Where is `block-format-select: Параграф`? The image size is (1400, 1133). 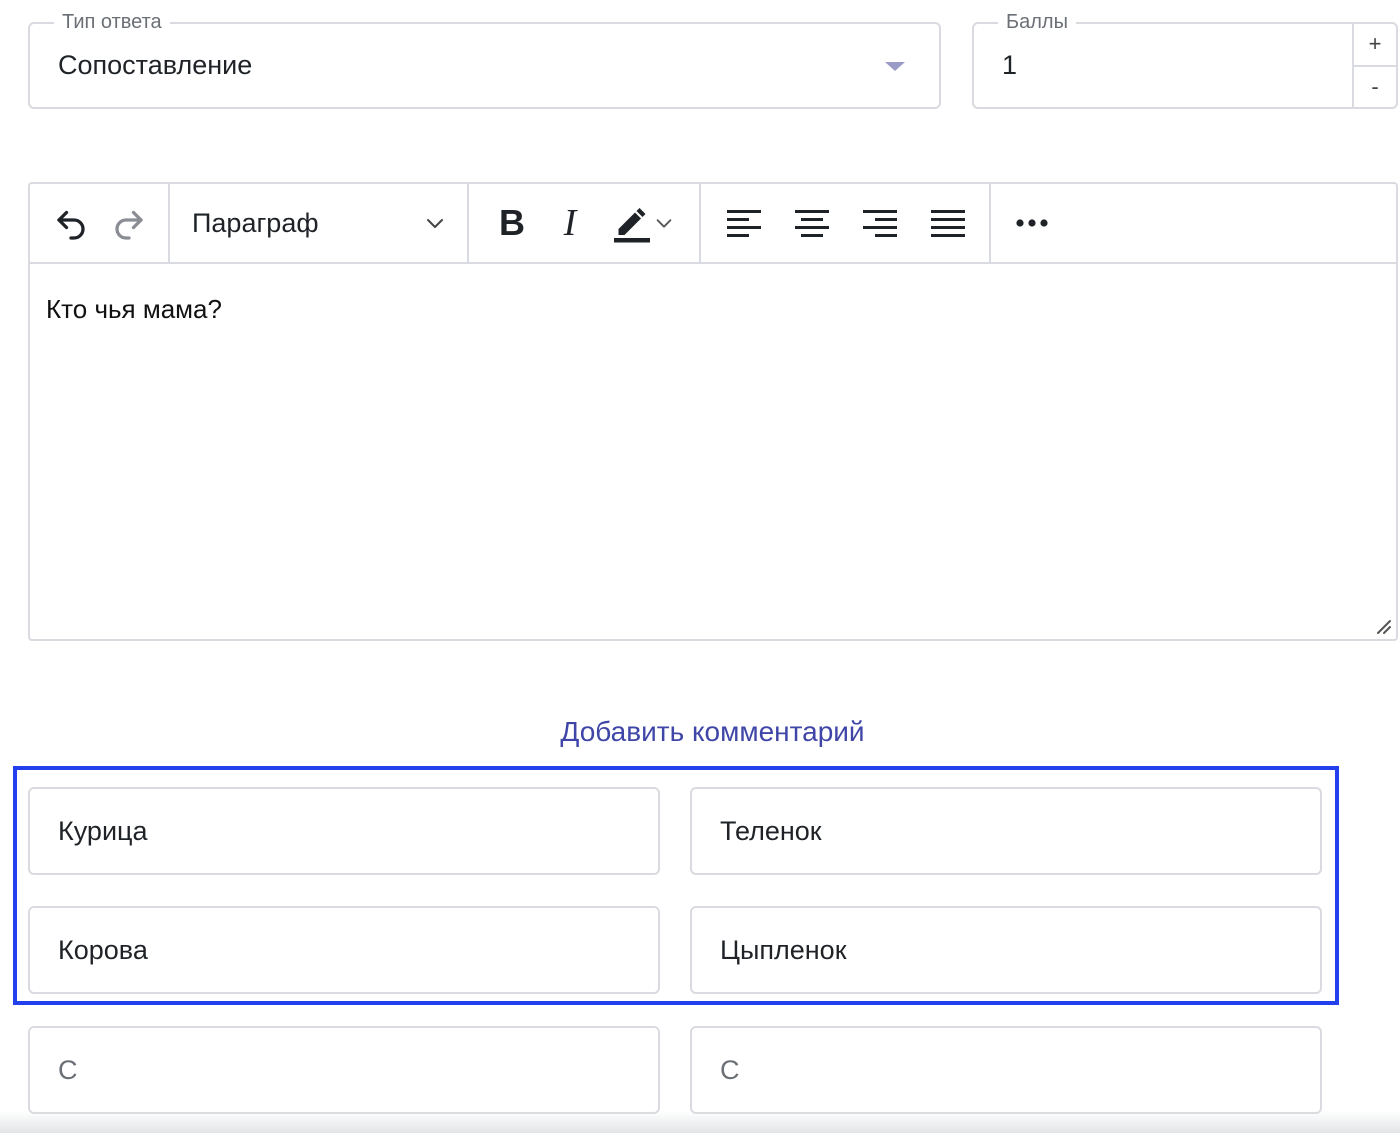 block-format-select: Параграф is located at coordinates (318, 223).